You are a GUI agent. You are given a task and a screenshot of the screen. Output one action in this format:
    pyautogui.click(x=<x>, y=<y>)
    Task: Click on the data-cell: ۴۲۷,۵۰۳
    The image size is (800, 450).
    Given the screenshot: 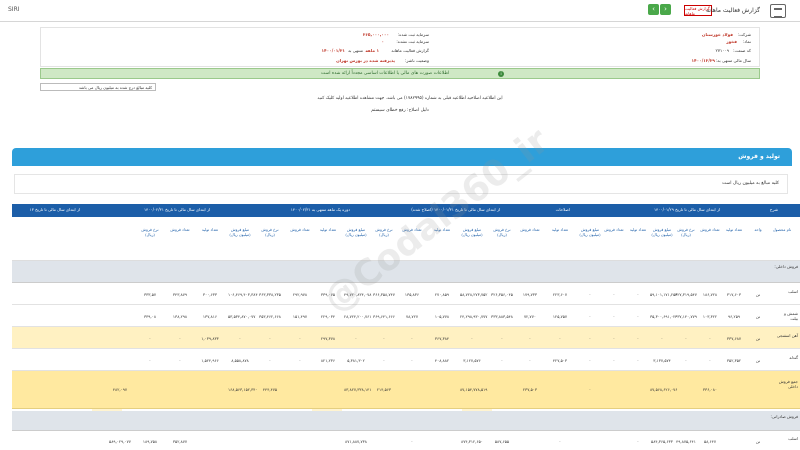 What is the action you would take?
    pyautogui.click(x=560, y=360)
    